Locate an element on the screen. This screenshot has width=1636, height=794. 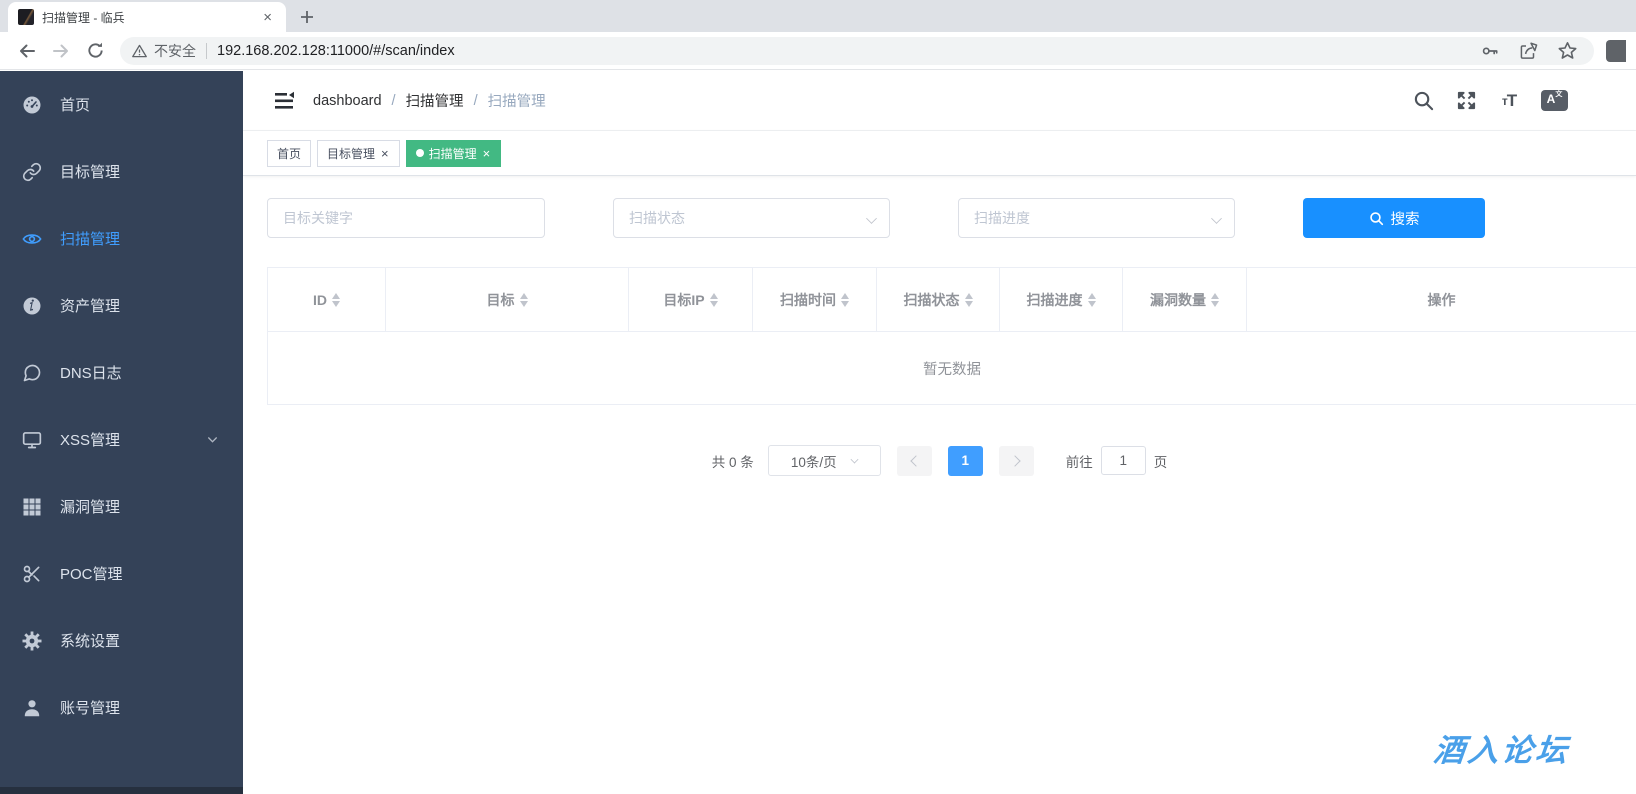
url-bar: 不安全 192.168.202.128:11000/#/scan/index is located at coordinates (857, 50).